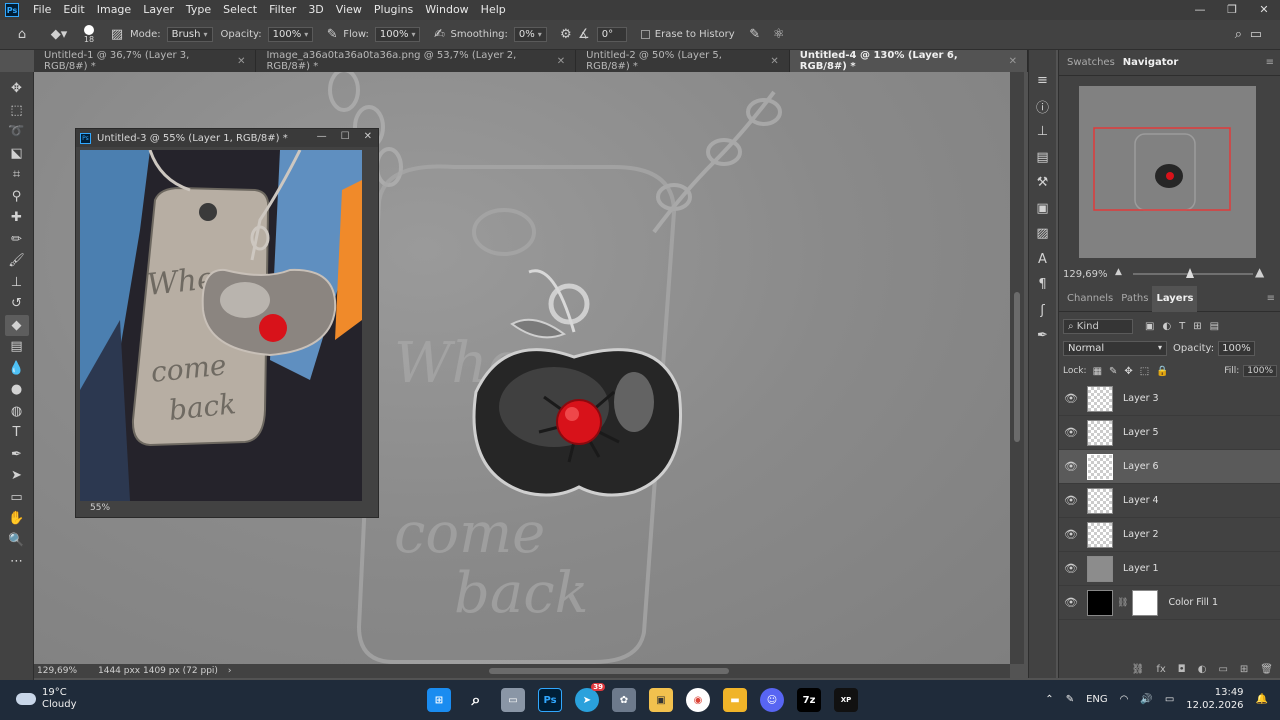  What do you see at coordinates (73, 10) in the screenshot?
I see `menu-edit: Edit` at bounding box center [73, 10].